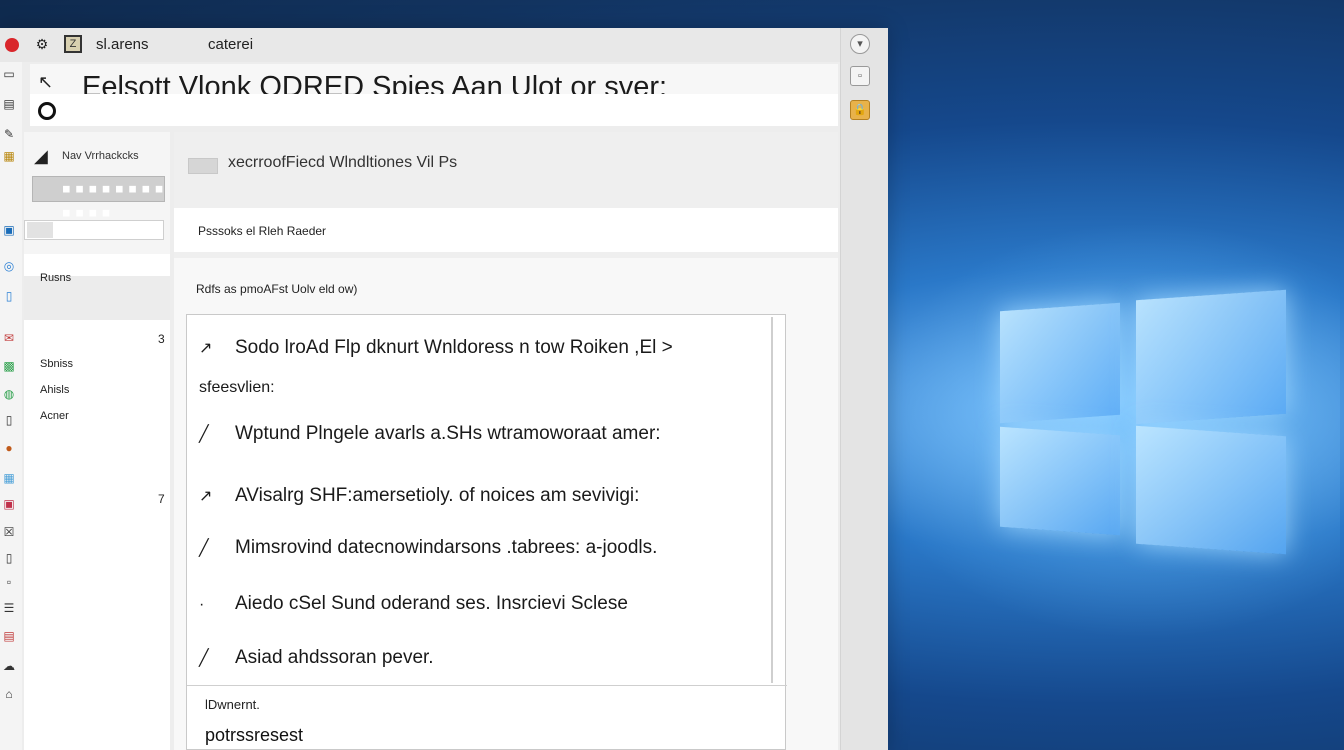 Image resolution: width=1344 pixels, height=750 pixels. What do you see at coordinates (1060, 363) in the screenshot?
I see `logo-pane-top-left` at bounding box center [1060, 363].